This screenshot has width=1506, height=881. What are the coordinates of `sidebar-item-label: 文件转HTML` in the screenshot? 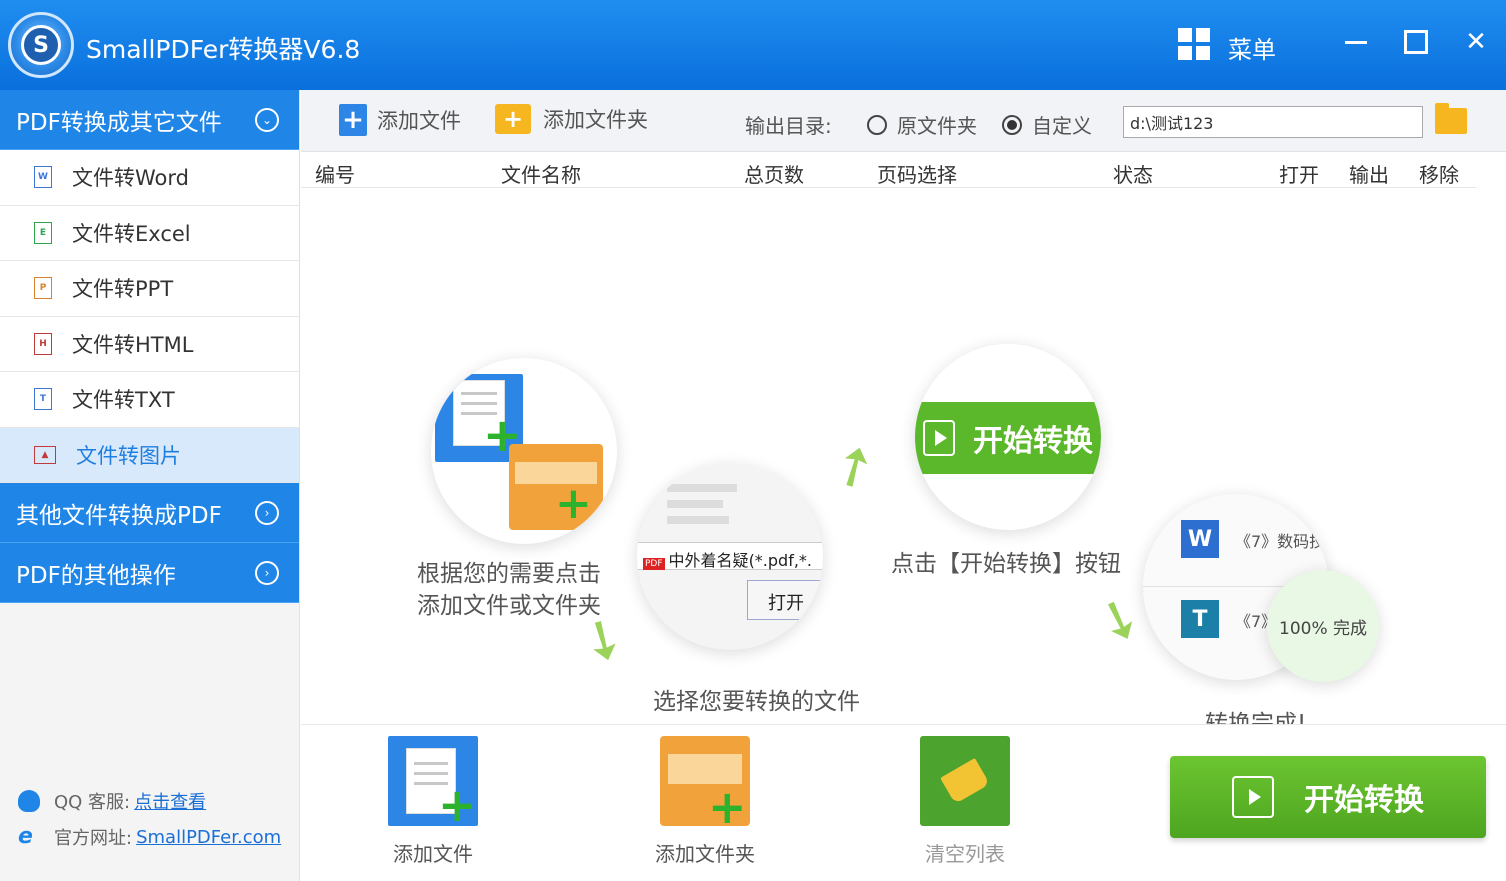 It's located at (133, 344).